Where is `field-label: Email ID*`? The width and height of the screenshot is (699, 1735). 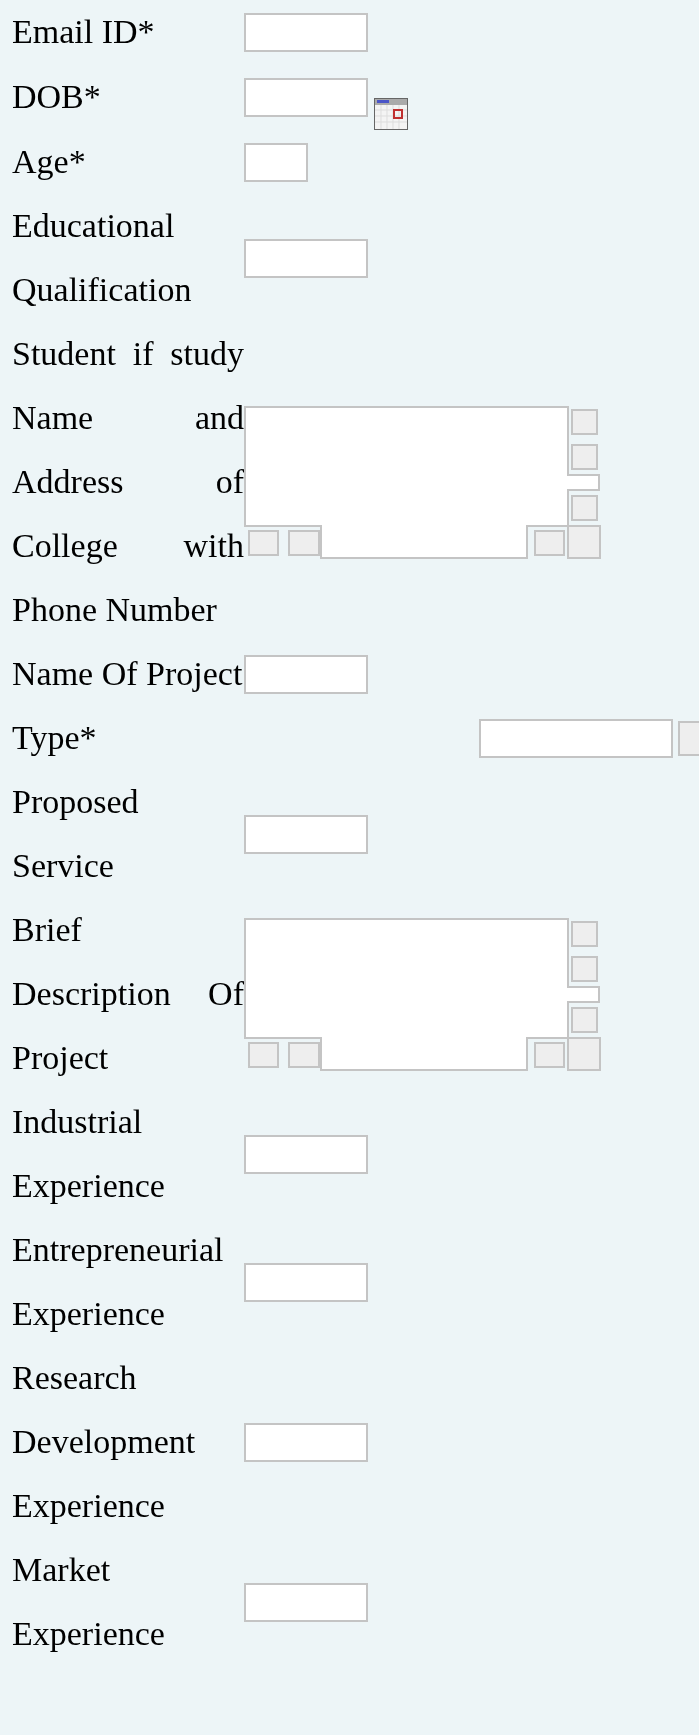
field-label: Email ID* is located at coordinates (84, 32).